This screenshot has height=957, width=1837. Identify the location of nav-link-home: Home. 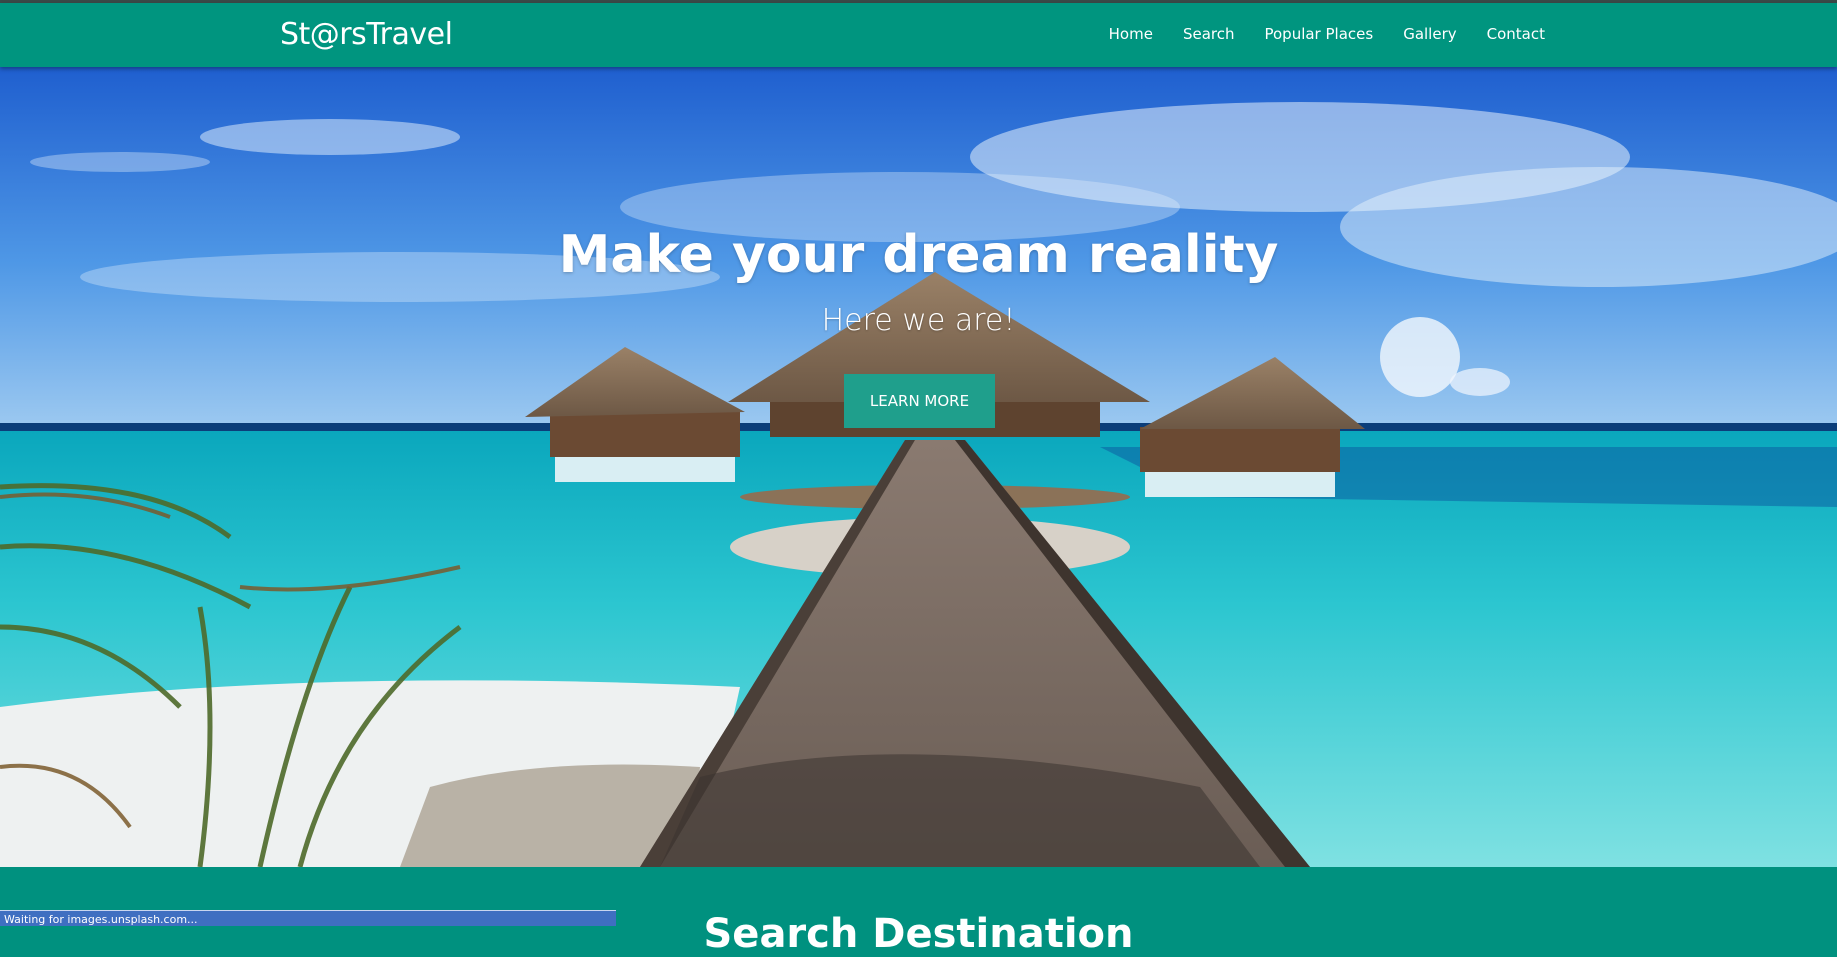
(1131, 34).